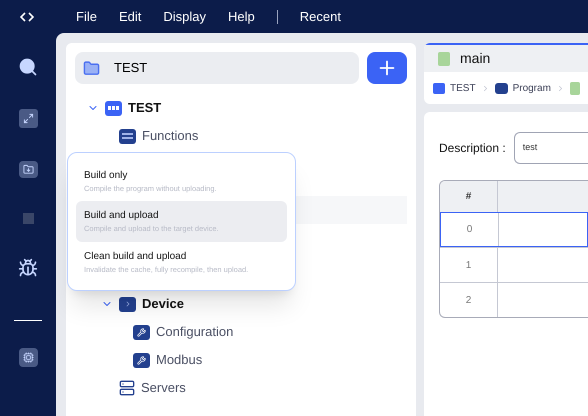 The image size is (588, 416). I want to click on code-logo-icon, so click(27, 17).